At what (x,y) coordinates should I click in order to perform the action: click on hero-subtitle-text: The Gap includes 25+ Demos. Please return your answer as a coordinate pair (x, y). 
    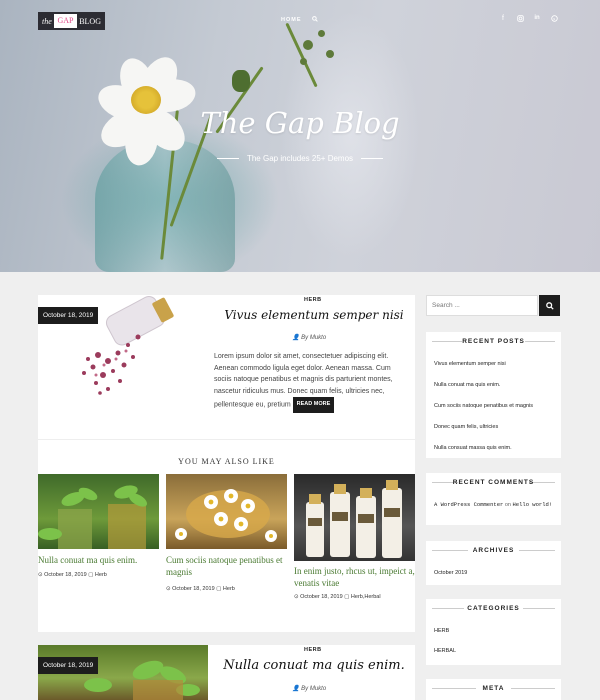
    Looking at the image, I should click on (300, 158).